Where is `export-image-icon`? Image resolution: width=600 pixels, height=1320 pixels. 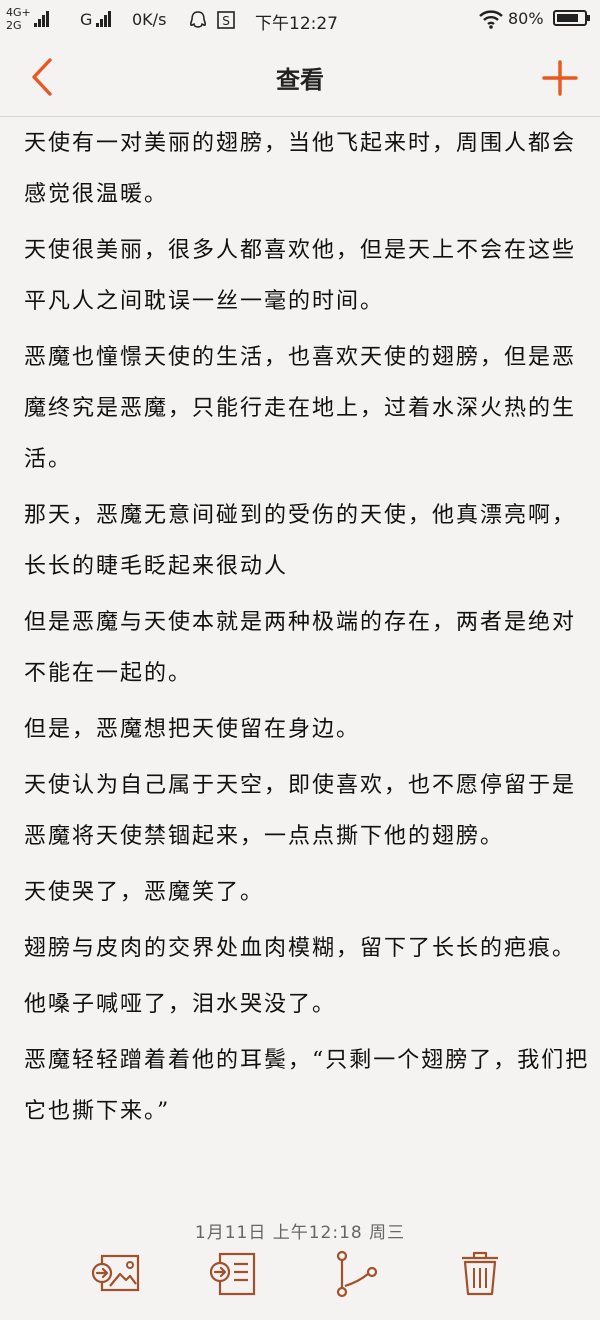
export-image-icon is located at coordinates (115, 1273).